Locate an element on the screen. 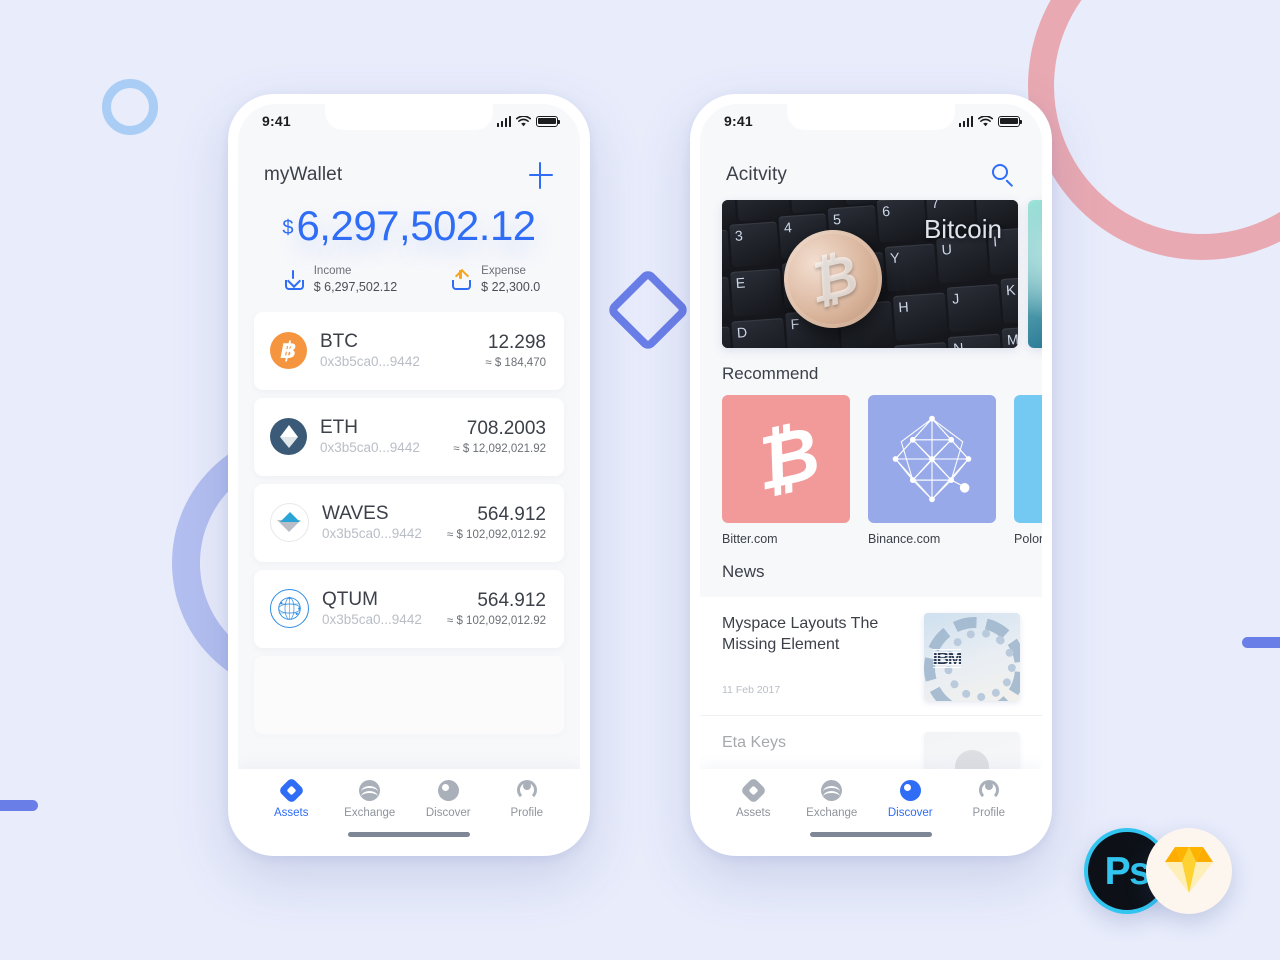 The width and height of the screenshot is (1280, 960). list-item: Polonie is located at coordinates (1028, 470).